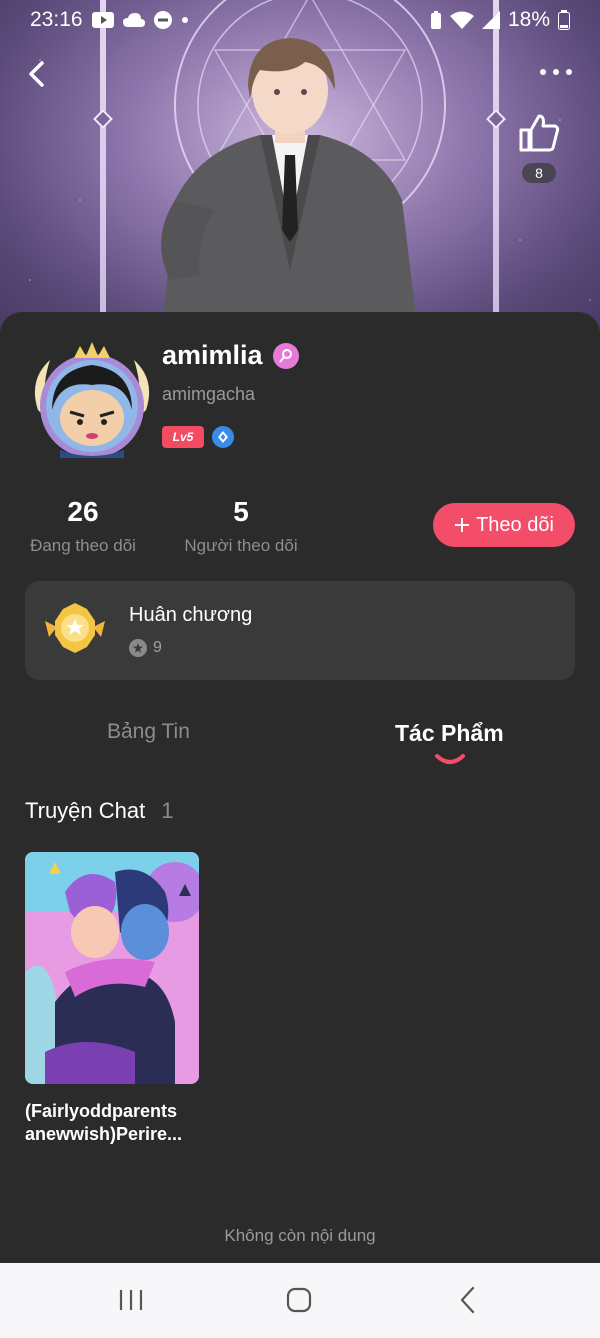 The height and width of the screenshot is (1338, 600). What do you see at coordinates (212, 355) in the screenshot?
I see `username: amimlia` at bounding box center [212, 355].